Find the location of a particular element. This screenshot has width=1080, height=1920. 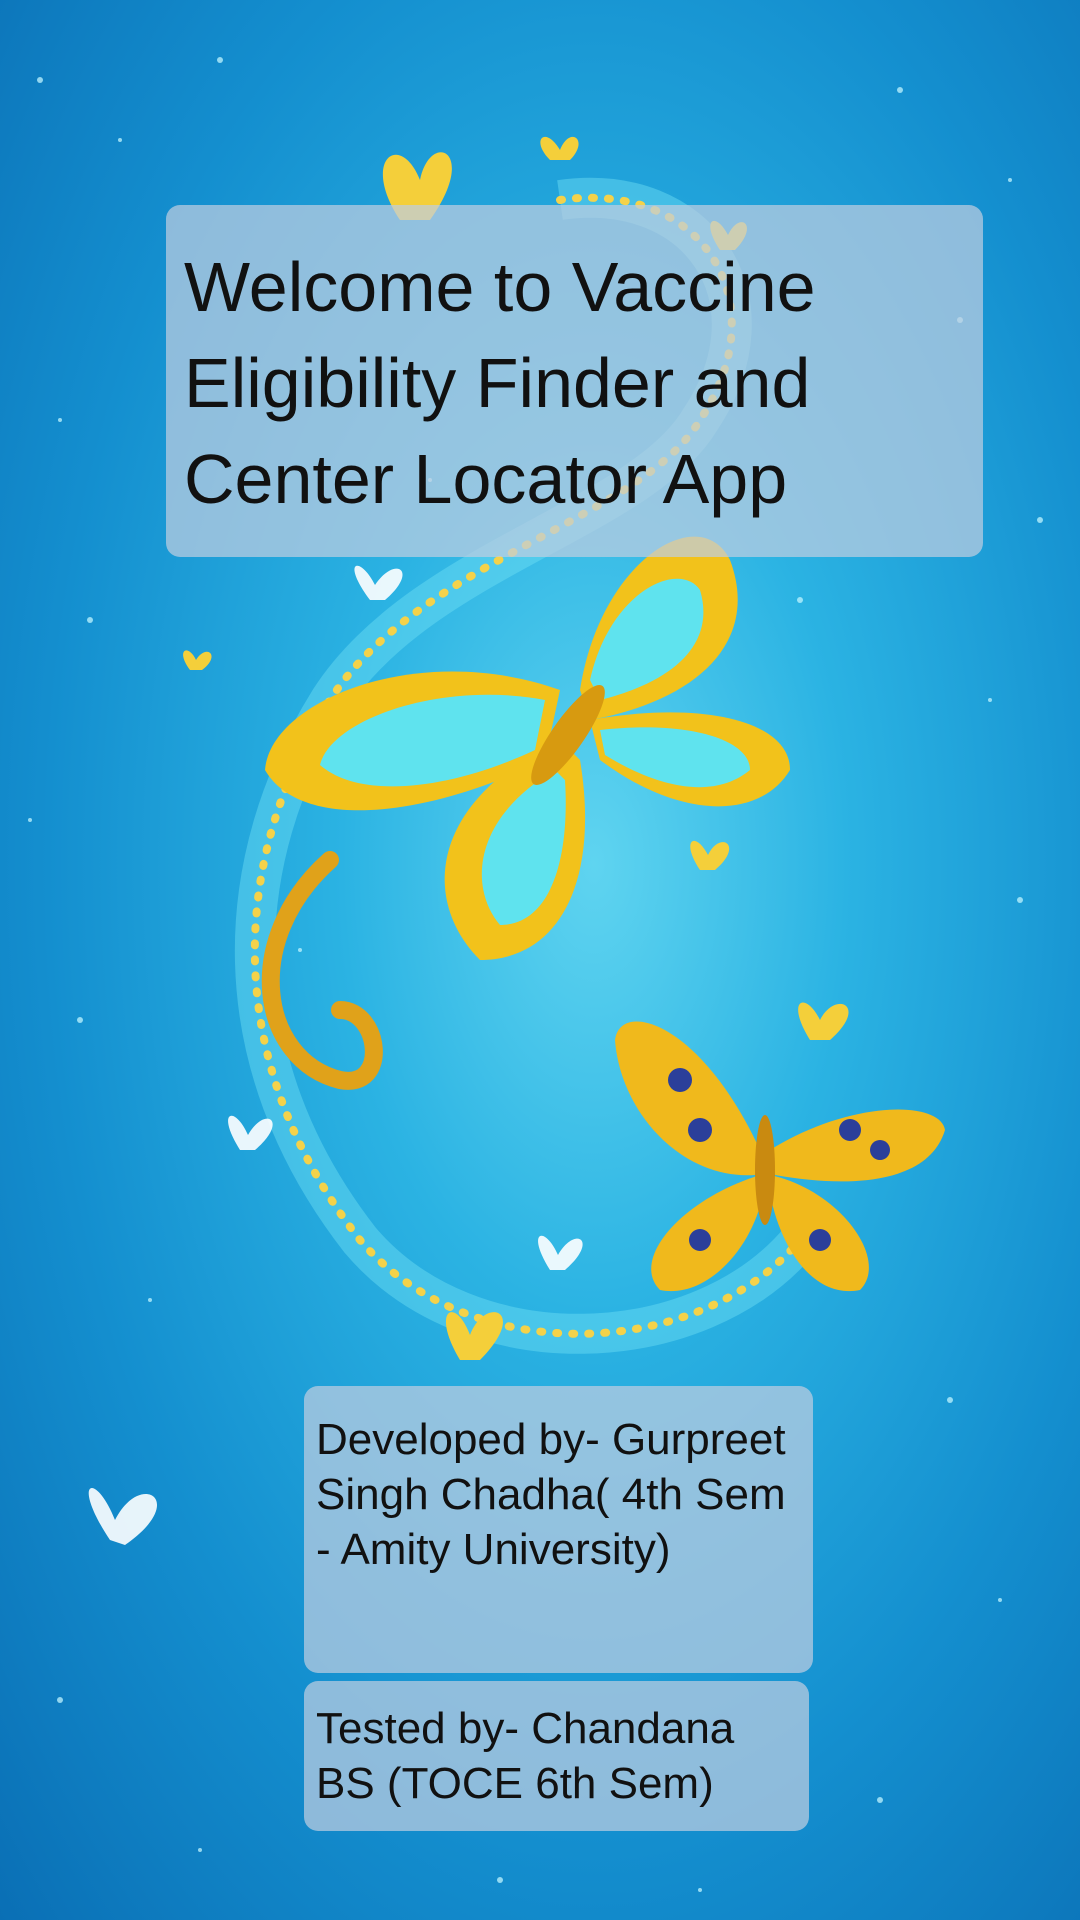

tester-credit-panel: Tested by- Chandana BS (TOCE 6th Sem) is located at coordinates (556, 1756).